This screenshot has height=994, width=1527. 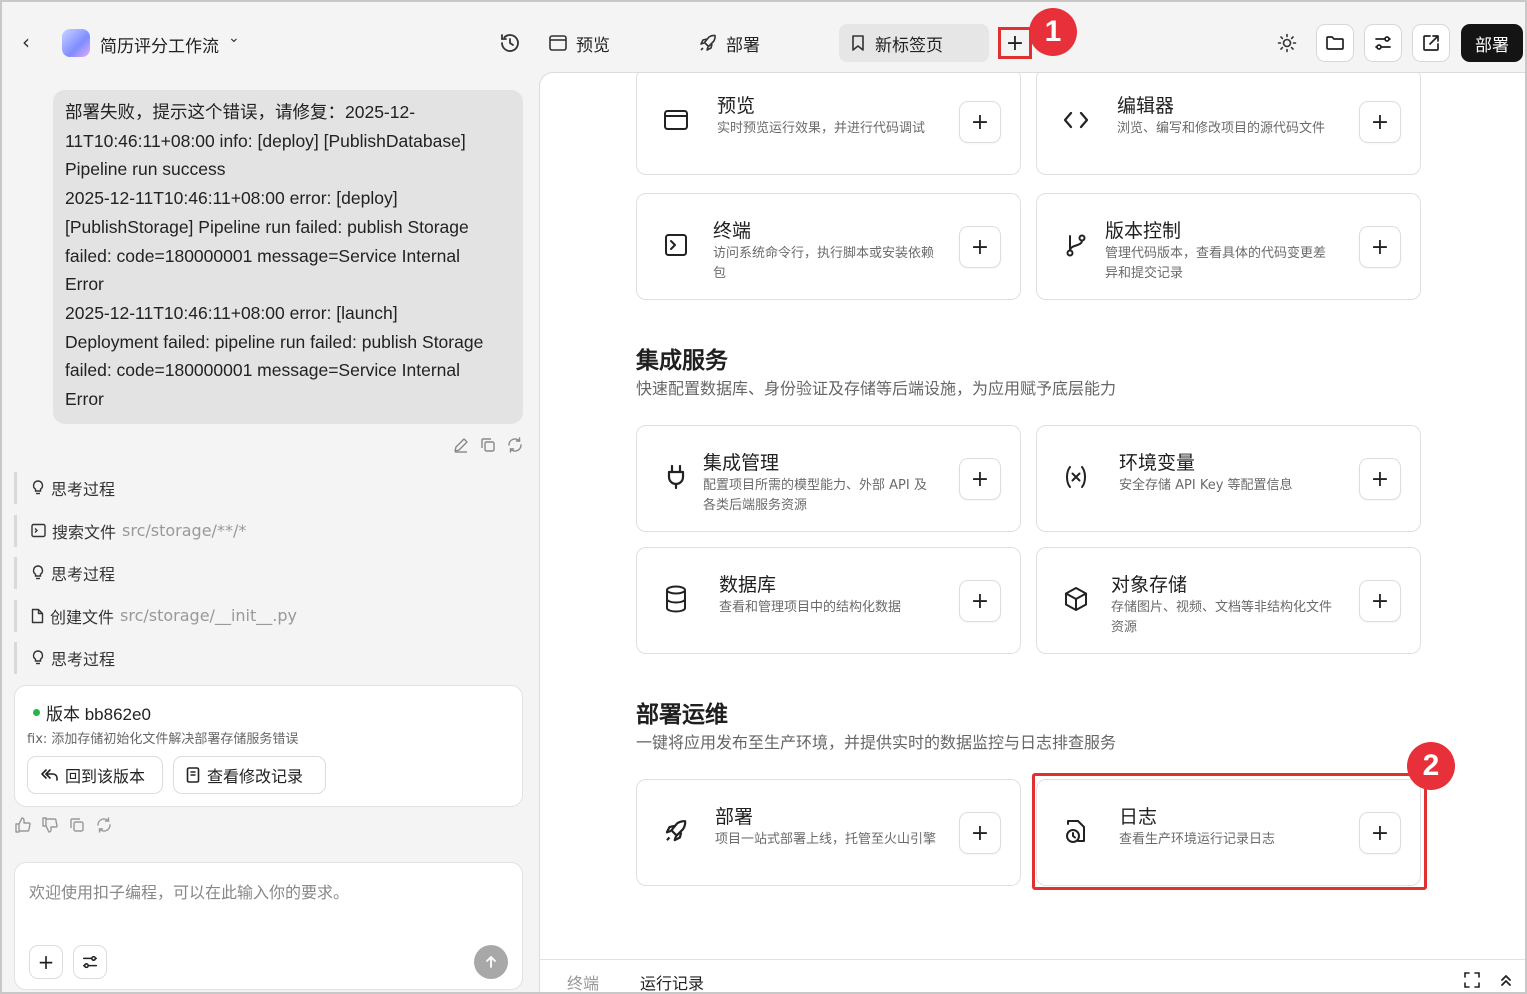 I want to click on section-subtitle-ops: 一键将应用发布至生产环境，并提供实时的数据监控与日志排查服务, so click(x=876, y=742).